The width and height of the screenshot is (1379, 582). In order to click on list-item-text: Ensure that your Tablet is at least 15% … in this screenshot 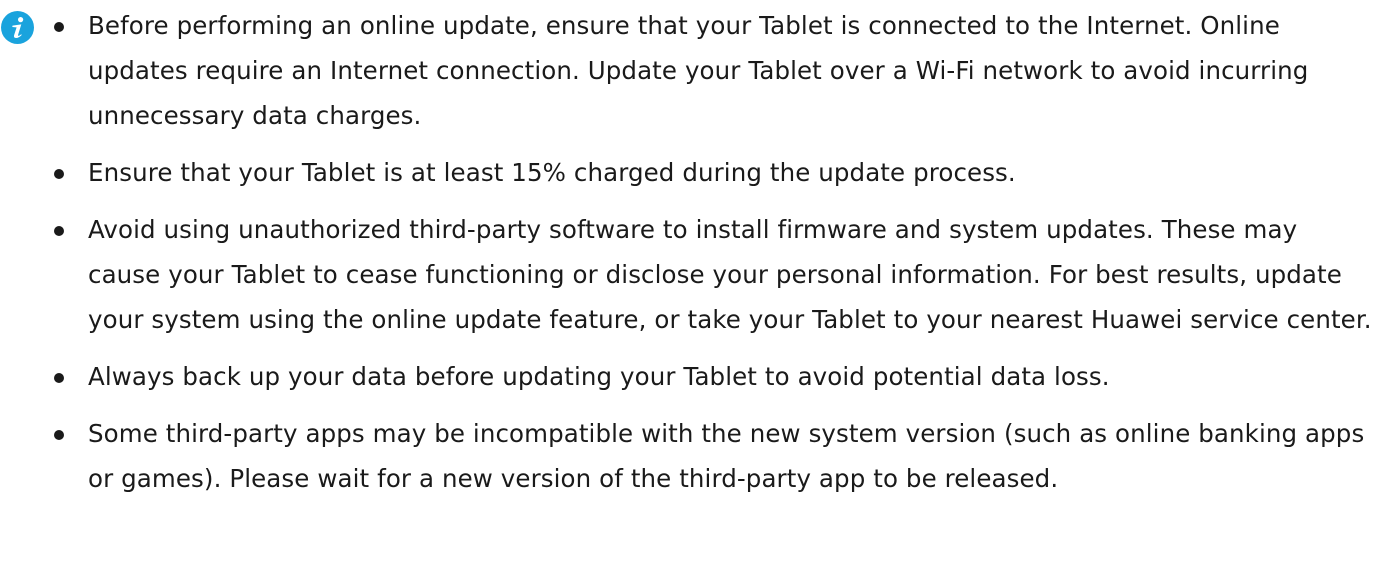, I will do `click(552, 172)`.